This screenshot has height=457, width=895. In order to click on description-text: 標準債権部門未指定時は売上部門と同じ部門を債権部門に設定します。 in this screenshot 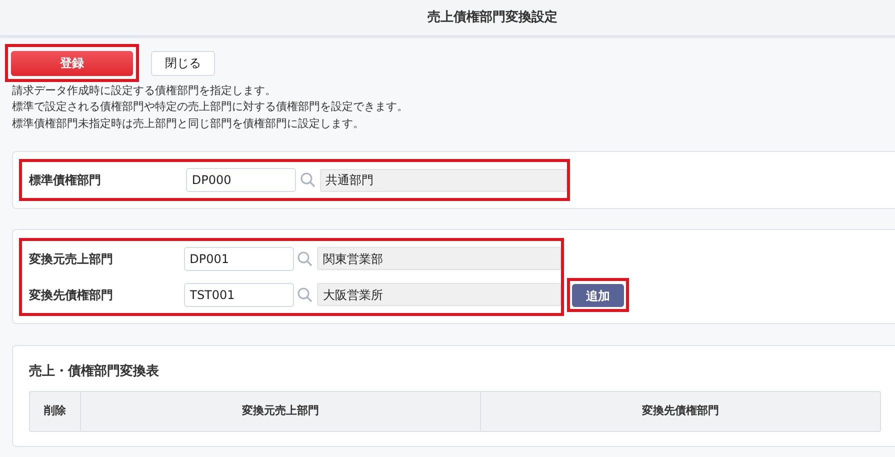, I will do `click(188, 124)`.